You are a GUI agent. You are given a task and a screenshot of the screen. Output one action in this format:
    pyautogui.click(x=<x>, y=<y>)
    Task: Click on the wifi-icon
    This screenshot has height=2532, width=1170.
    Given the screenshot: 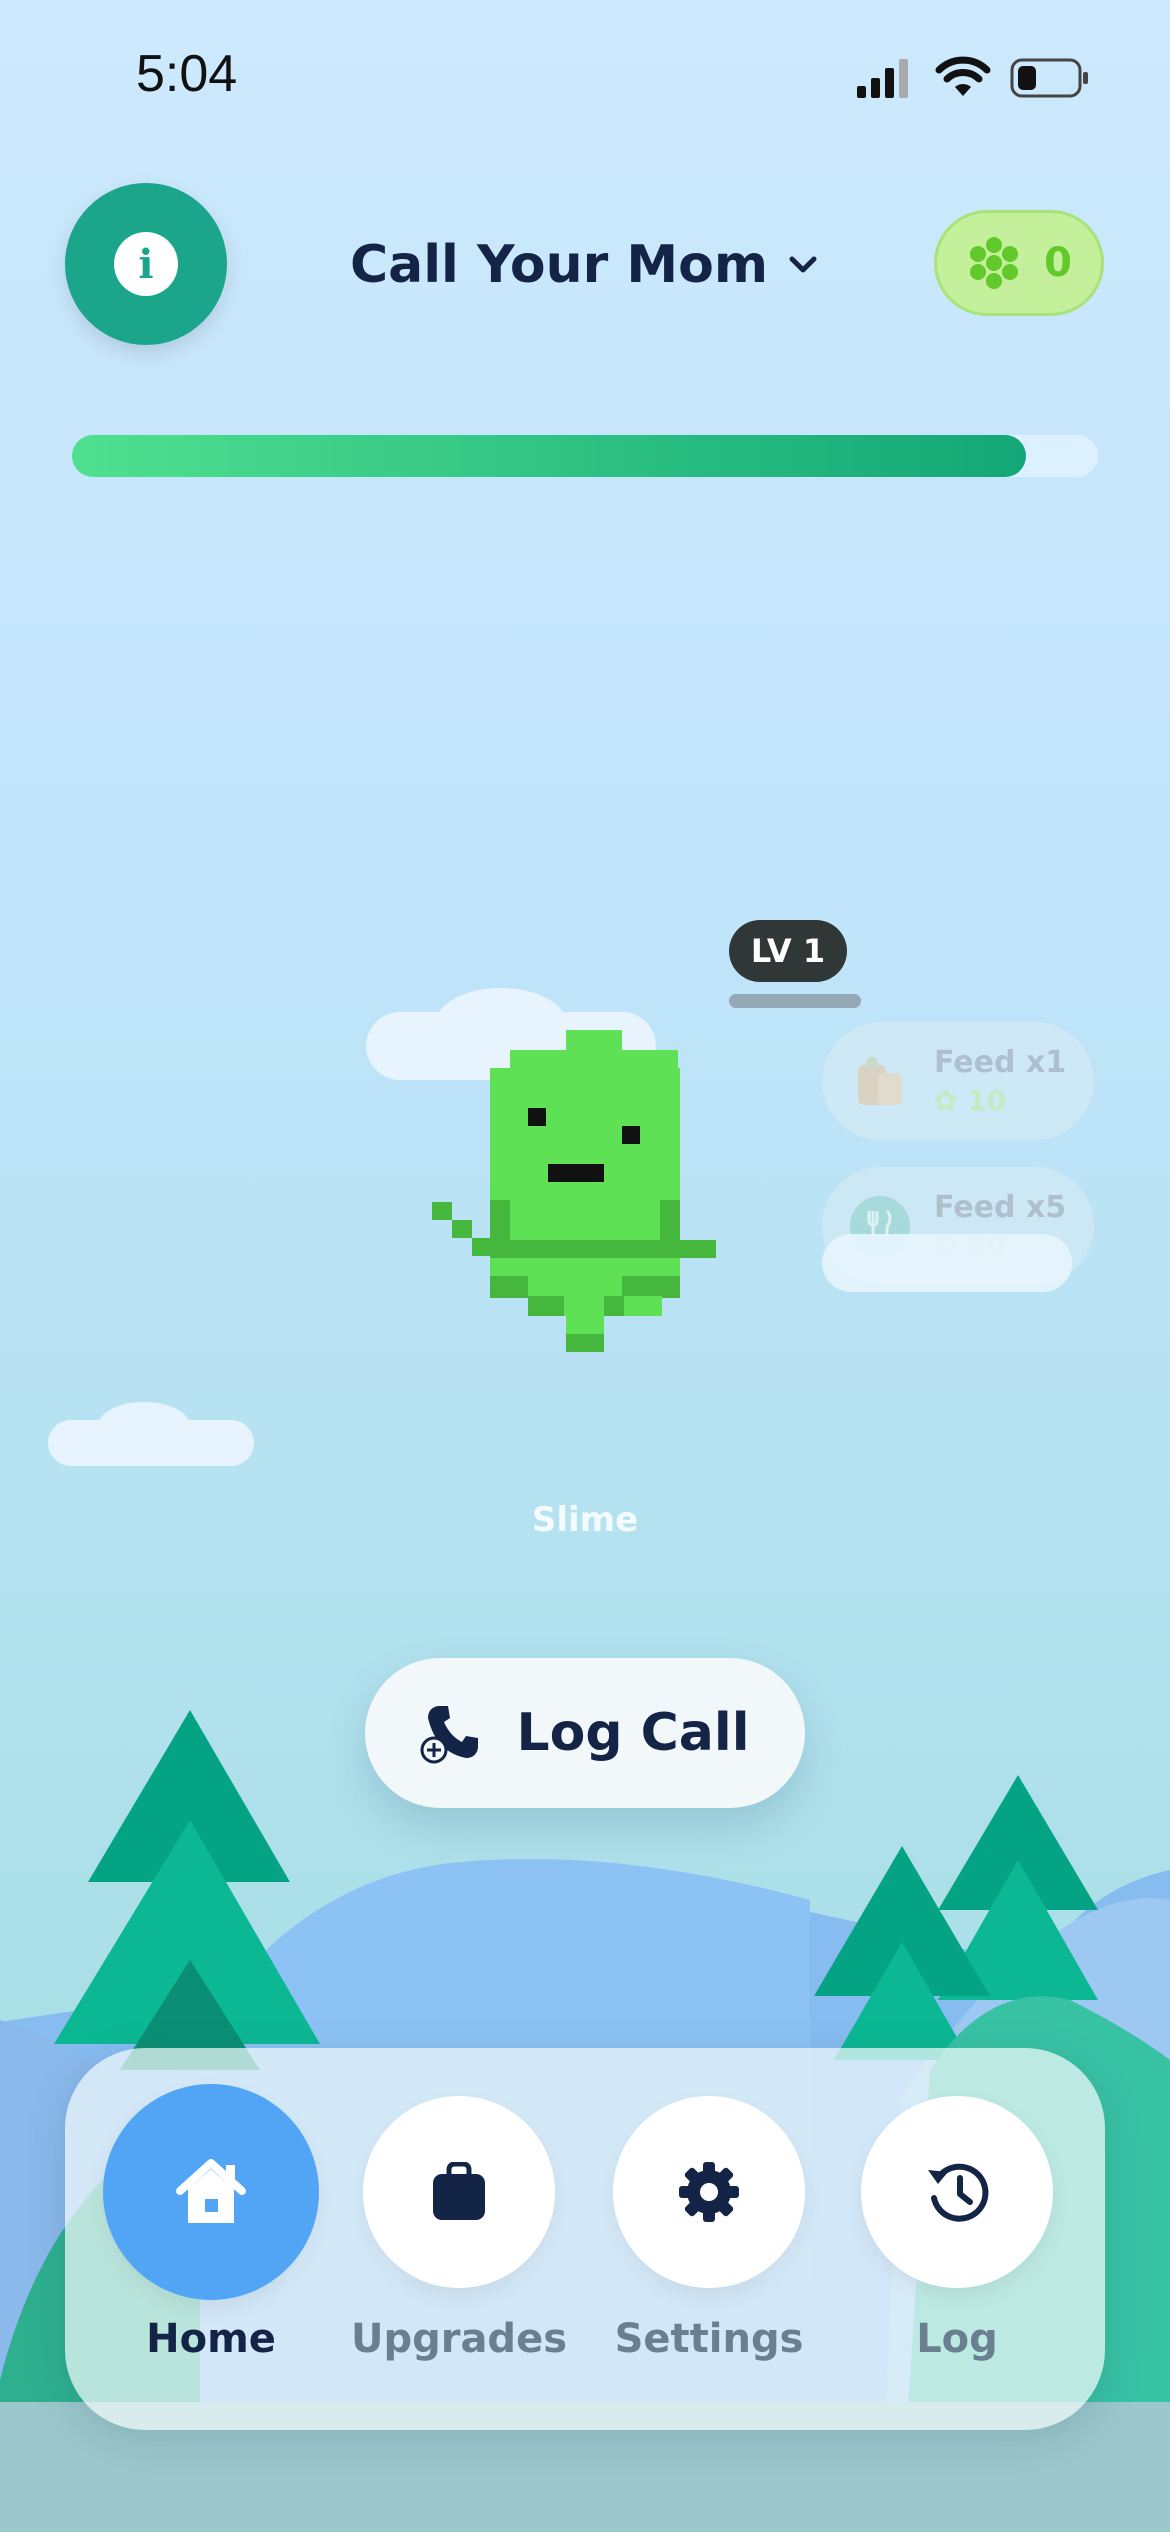 What is the action you would take?
    pyautogui.click(x=963, y=76)
    